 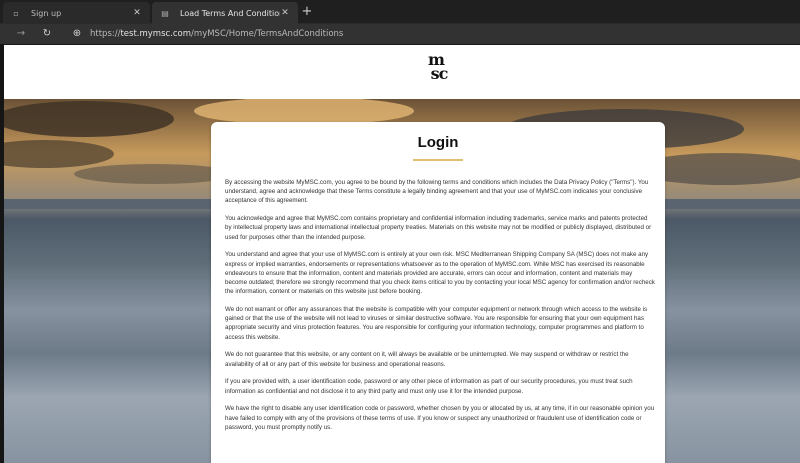 What do you see at coordinates (156, 34) in the screenshot?
I see `url-host: test.mymsc.com` at bounding box center [156, 34].